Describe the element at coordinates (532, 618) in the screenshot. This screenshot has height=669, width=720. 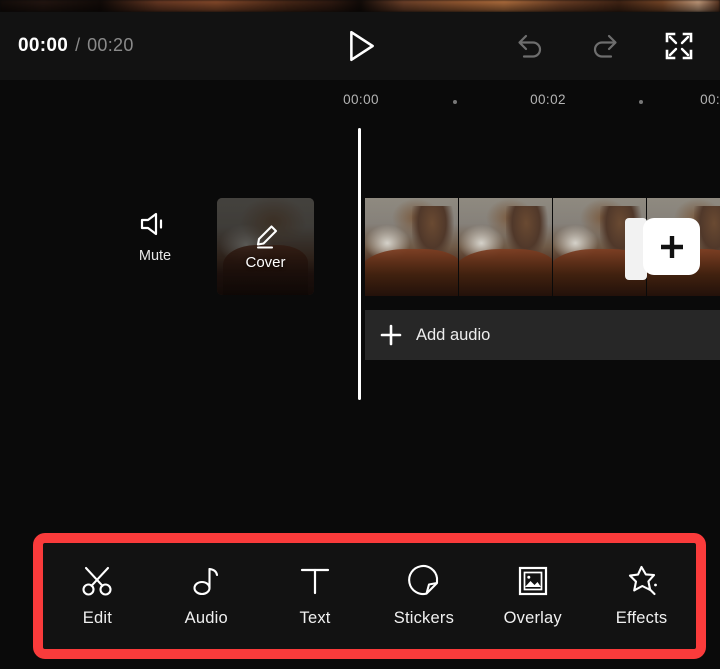
I see `toolbar-label-overlay: Overlay` at that location.